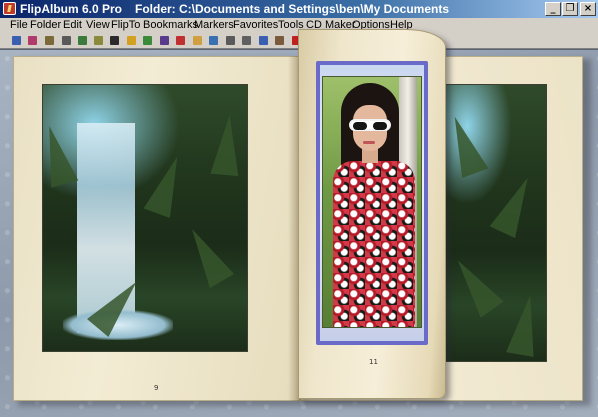 The width and height of the screenshot is (598, 417). Describe the element at coordinates (230, 40) in the screenshot. I see `grid-icon` at that location.